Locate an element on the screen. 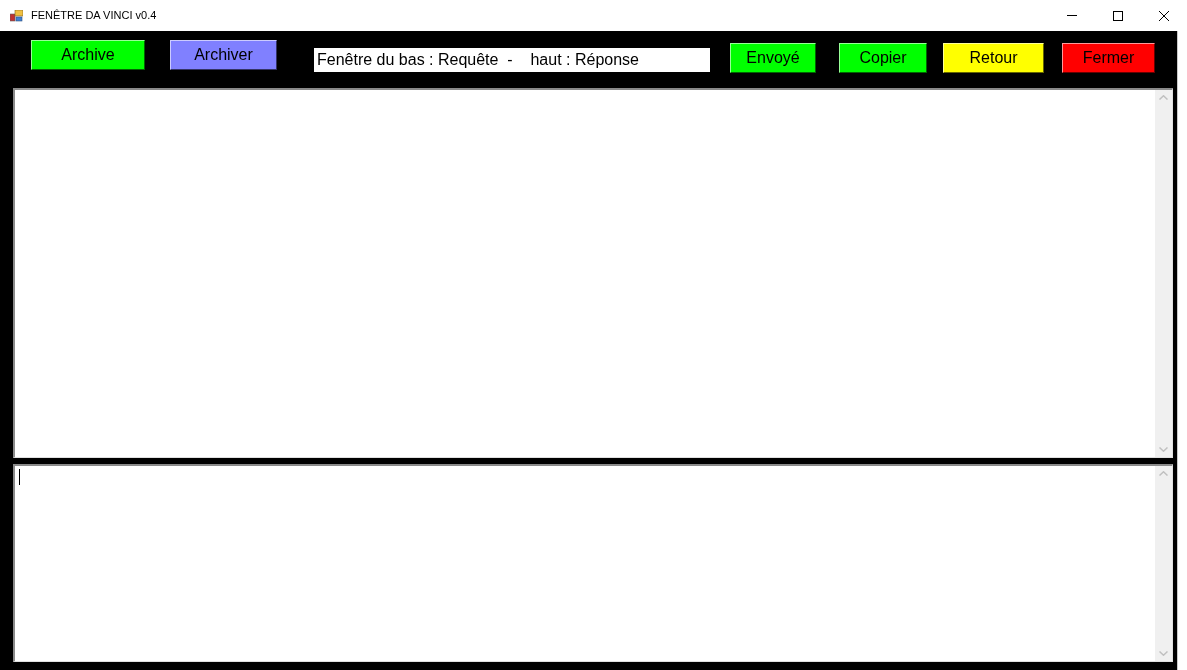 The height and width of the screenshot is (670, 1187). toolbar-button: Copier is located at coordinates (883, 58).